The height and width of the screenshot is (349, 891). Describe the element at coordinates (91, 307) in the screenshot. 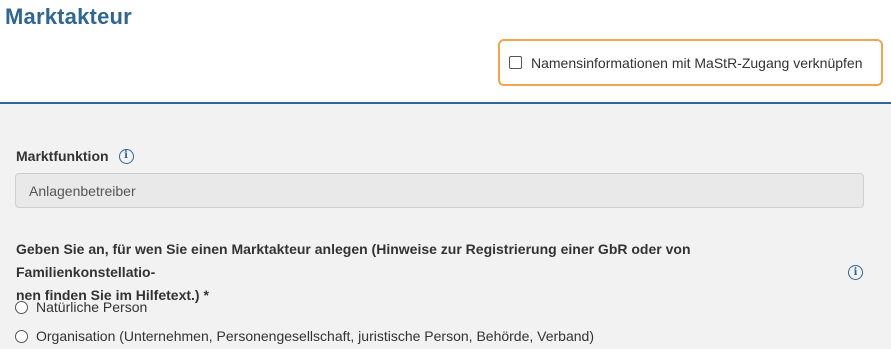

I see `radio-natuerliche-person-label: Natürliche Person` at that location.